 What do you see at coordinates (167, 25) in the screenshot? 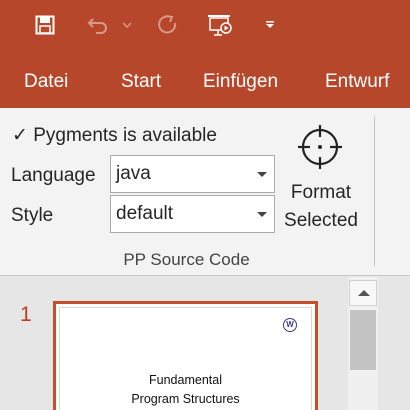
I see `redo-icon` at bounding box center [167, 25].